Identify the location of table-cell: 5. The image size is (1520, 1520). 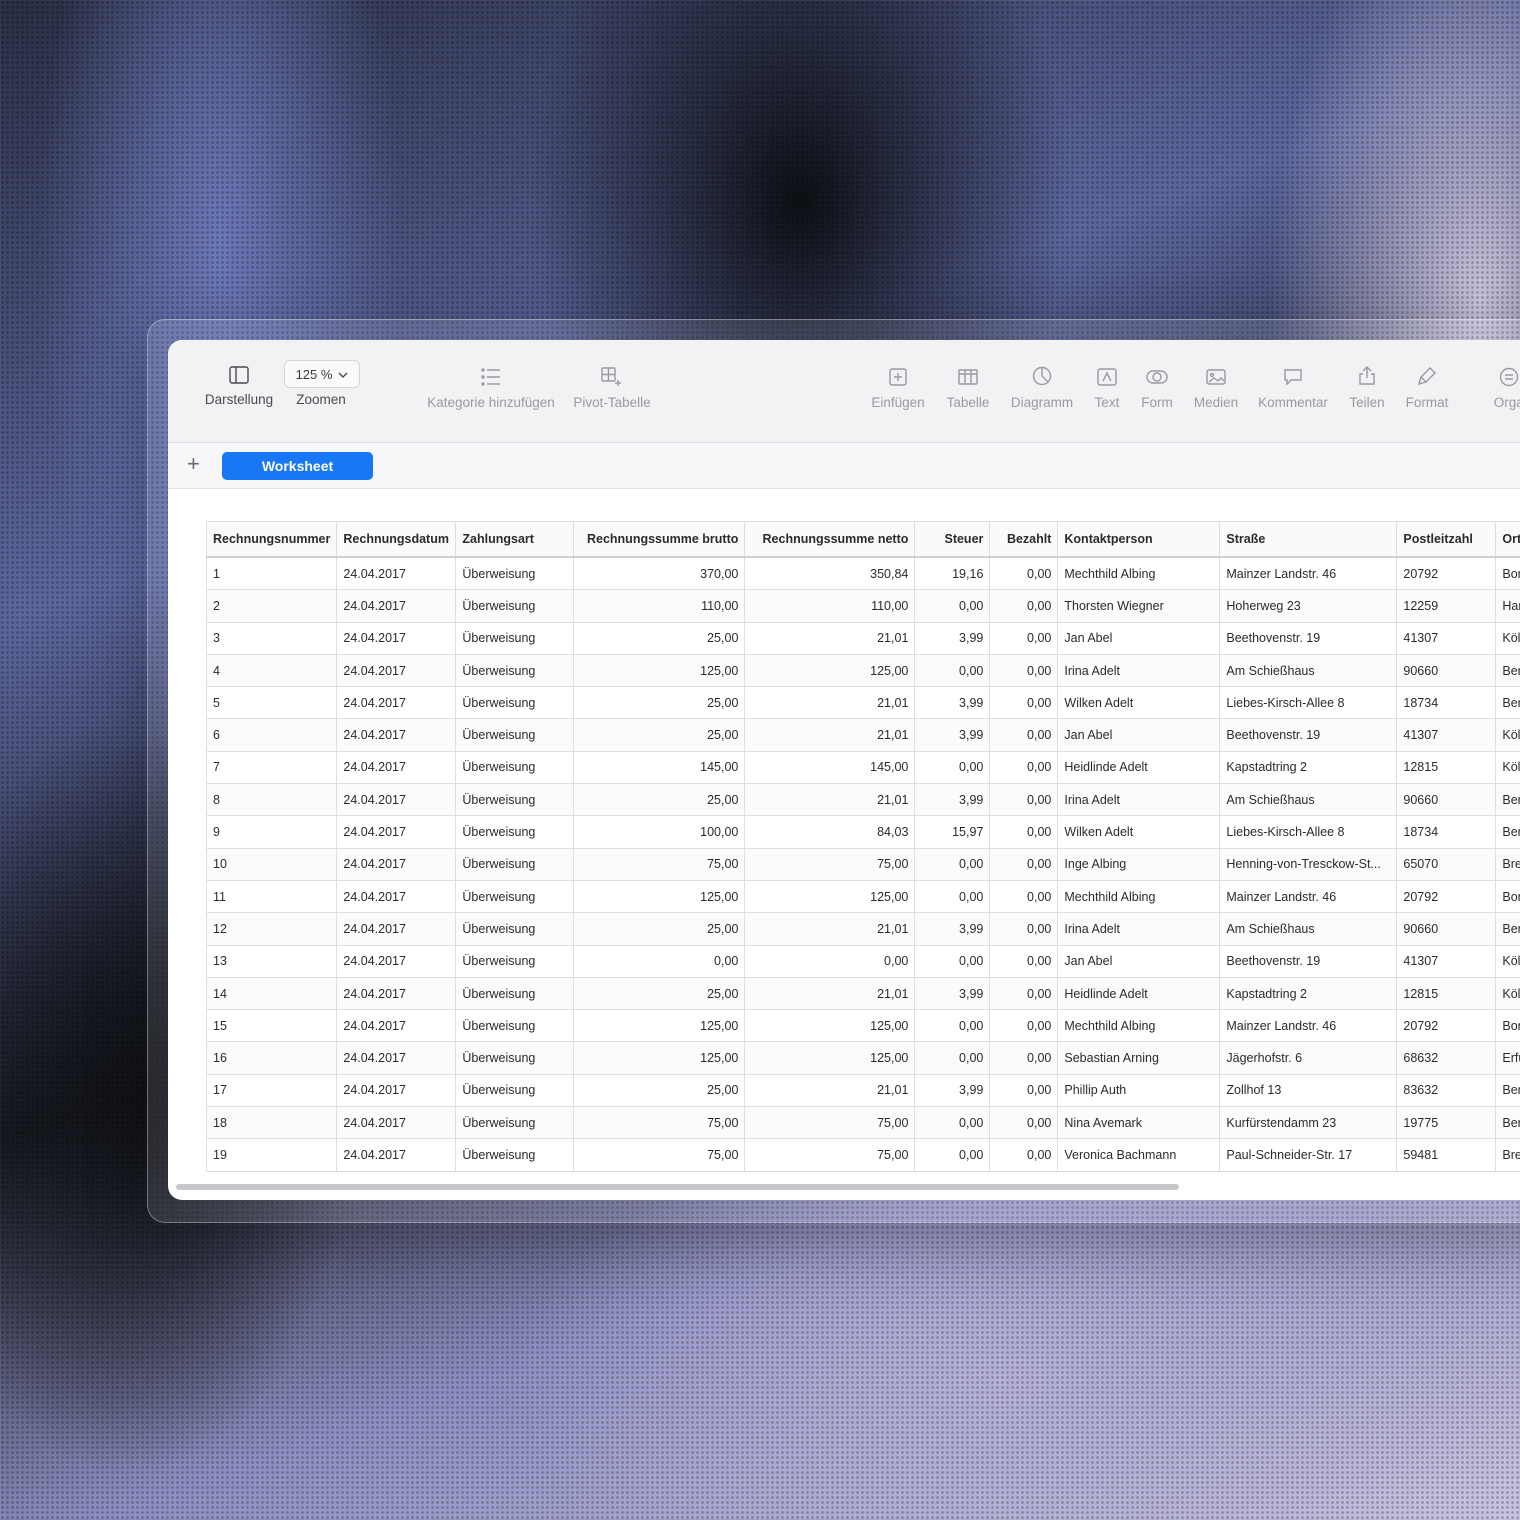
(271, 703).